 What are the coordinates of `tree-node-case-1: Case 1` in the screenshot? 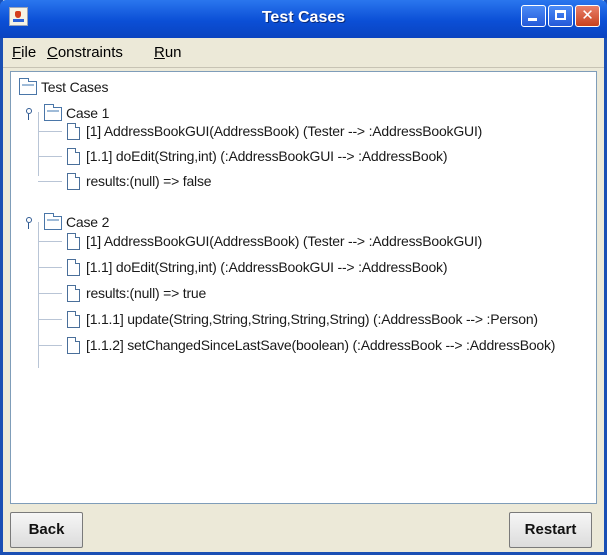 It's located at (295, 114).